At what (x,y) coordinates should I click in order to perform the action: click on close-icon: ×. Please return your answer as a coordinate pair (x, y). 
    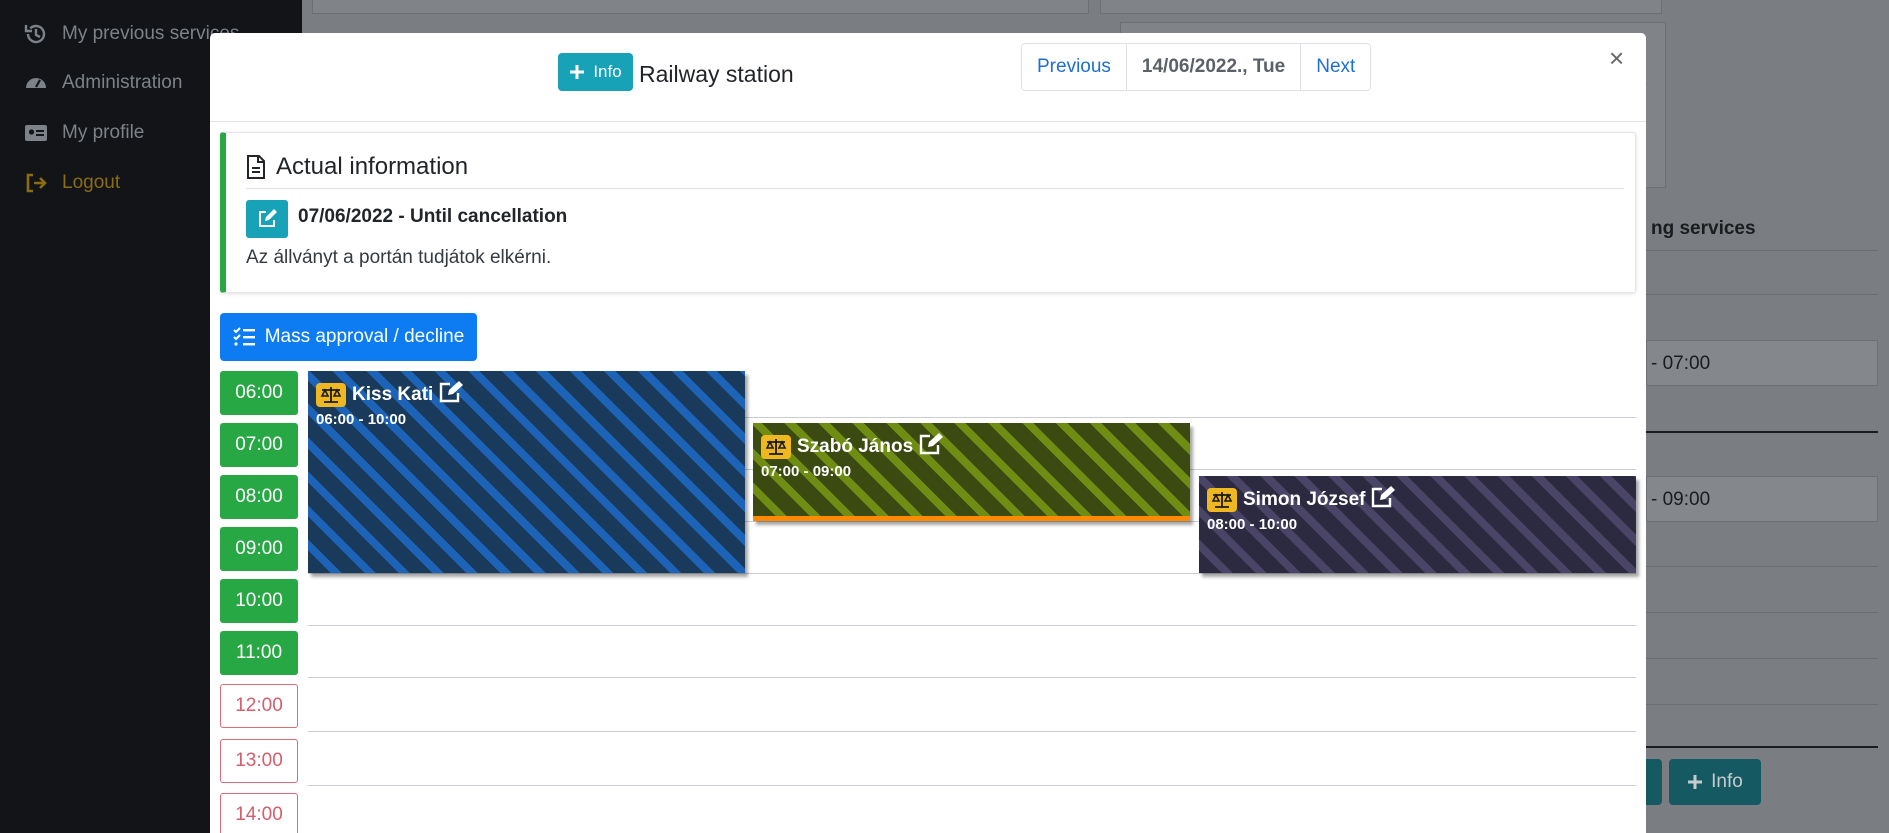
    Looking at the image, I should click on (1616, 58).